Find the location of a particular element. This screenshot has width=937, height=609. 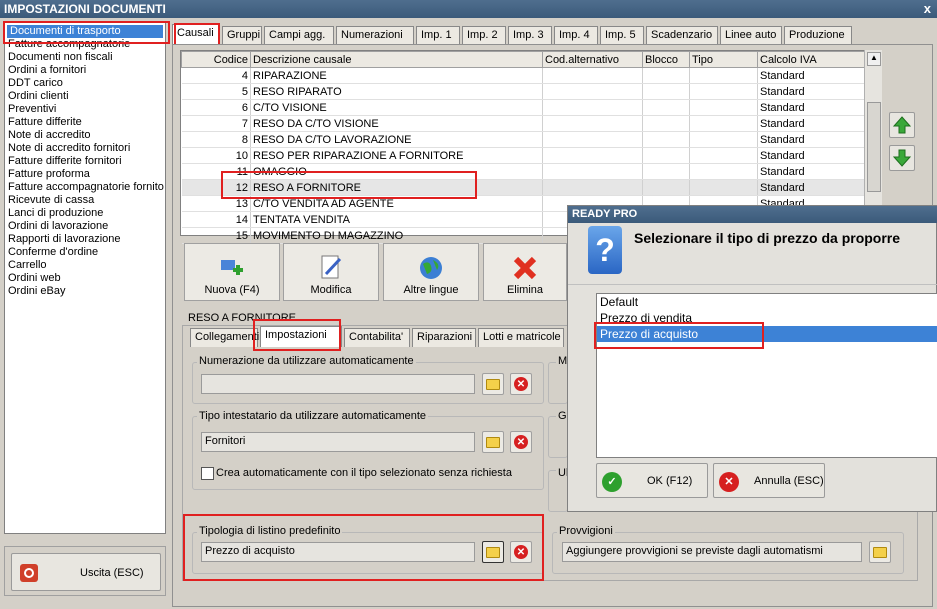

tab-campi-agg-: Campi agg. is located at coordinates (299, 35).